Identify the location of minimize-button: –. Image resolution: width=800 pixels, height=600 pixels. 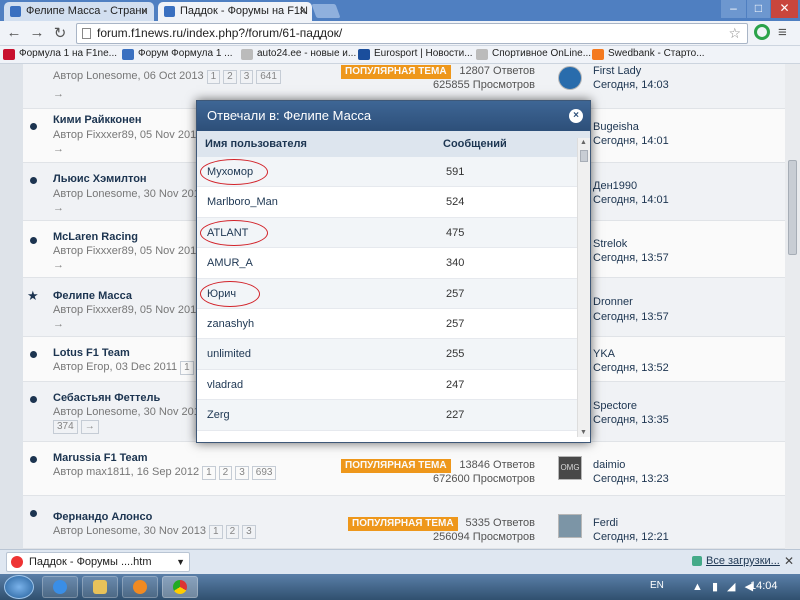
(733, 9).